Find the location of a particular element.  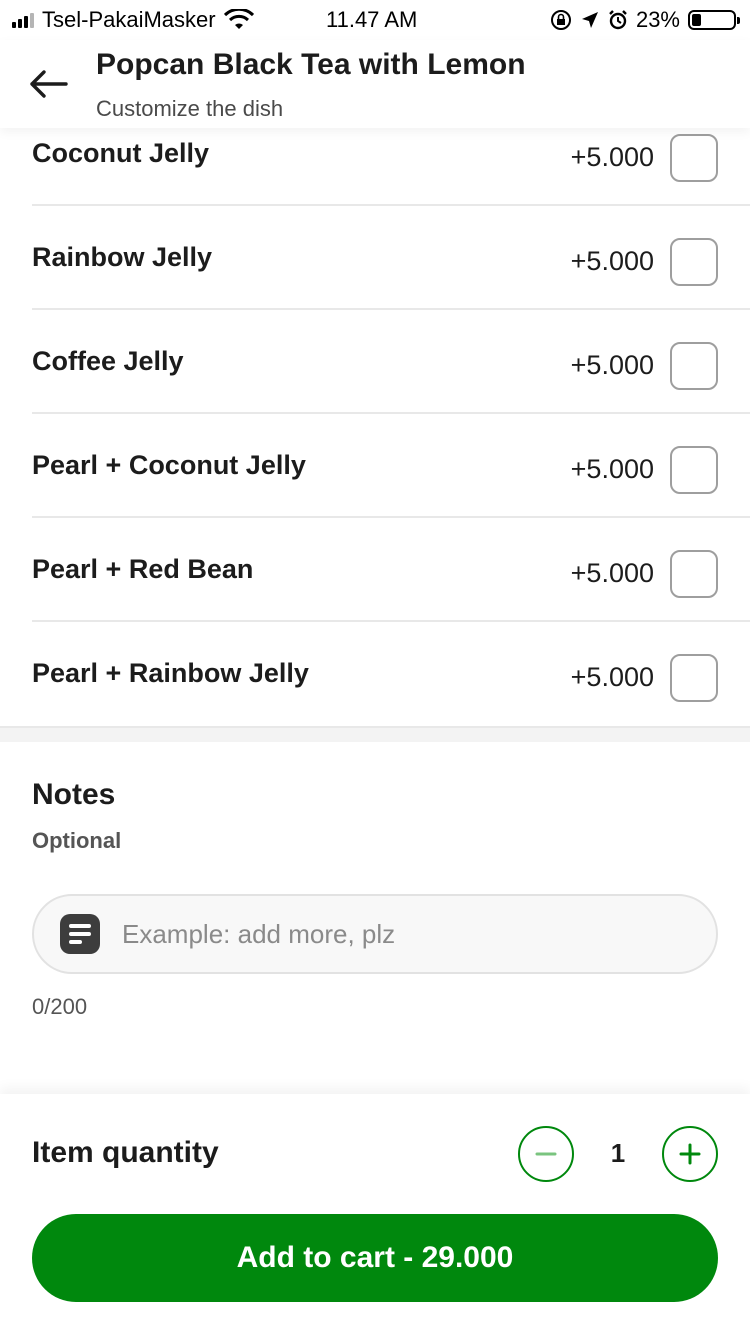

addon-item: Pearl + Red Bean +5.000 is located at coordinates (391, 570).